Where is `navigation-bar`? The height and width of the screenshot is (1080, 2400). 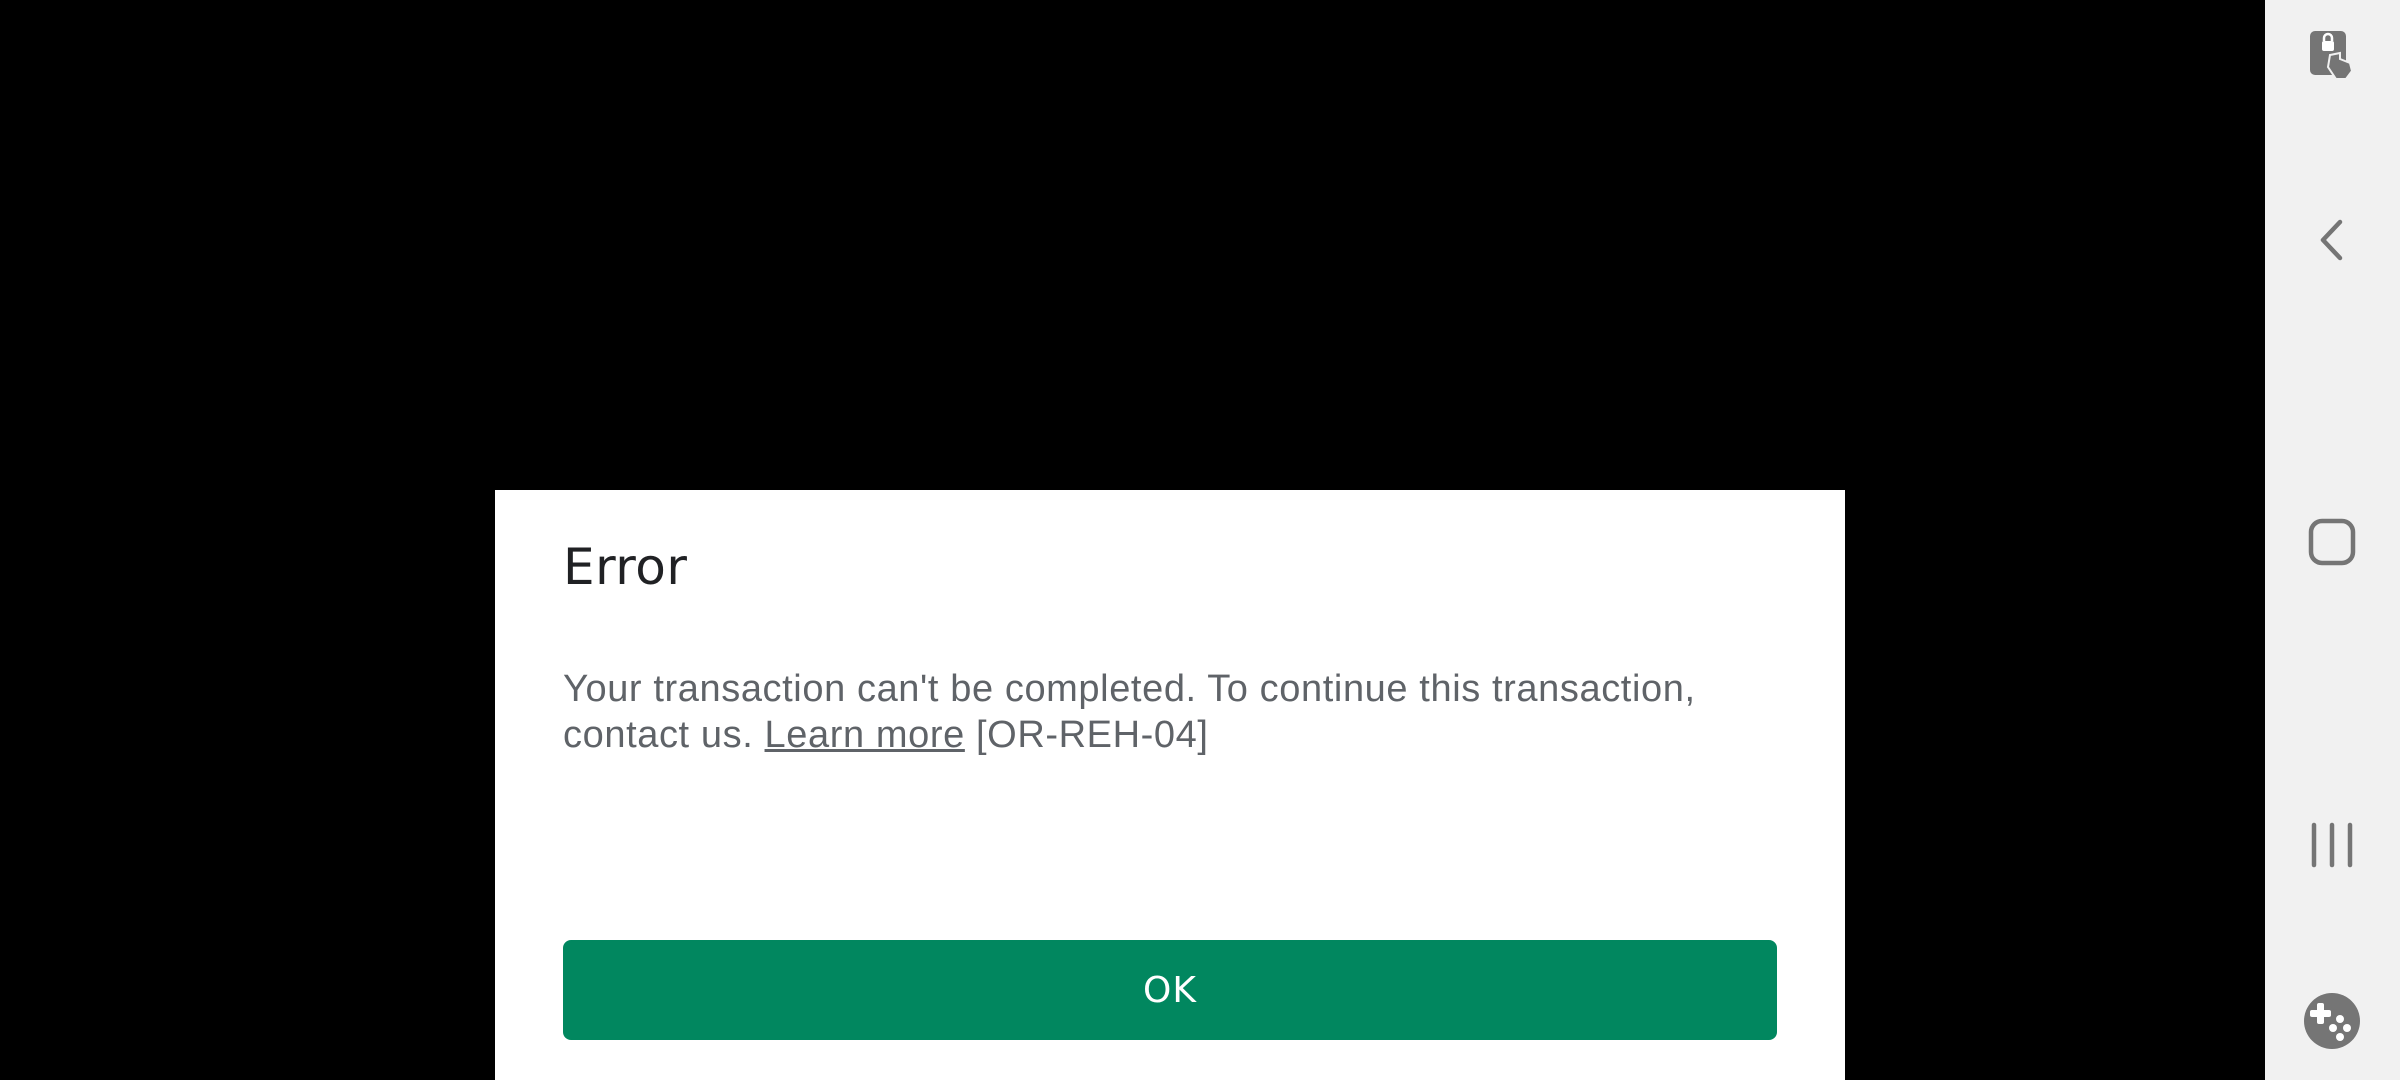
navigation-bar is located at coordinates (2332, 540).